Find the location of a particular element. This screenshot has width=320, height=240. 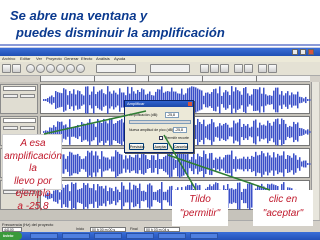

allow-clipping-checkbox is located at coordinates (161, 138).